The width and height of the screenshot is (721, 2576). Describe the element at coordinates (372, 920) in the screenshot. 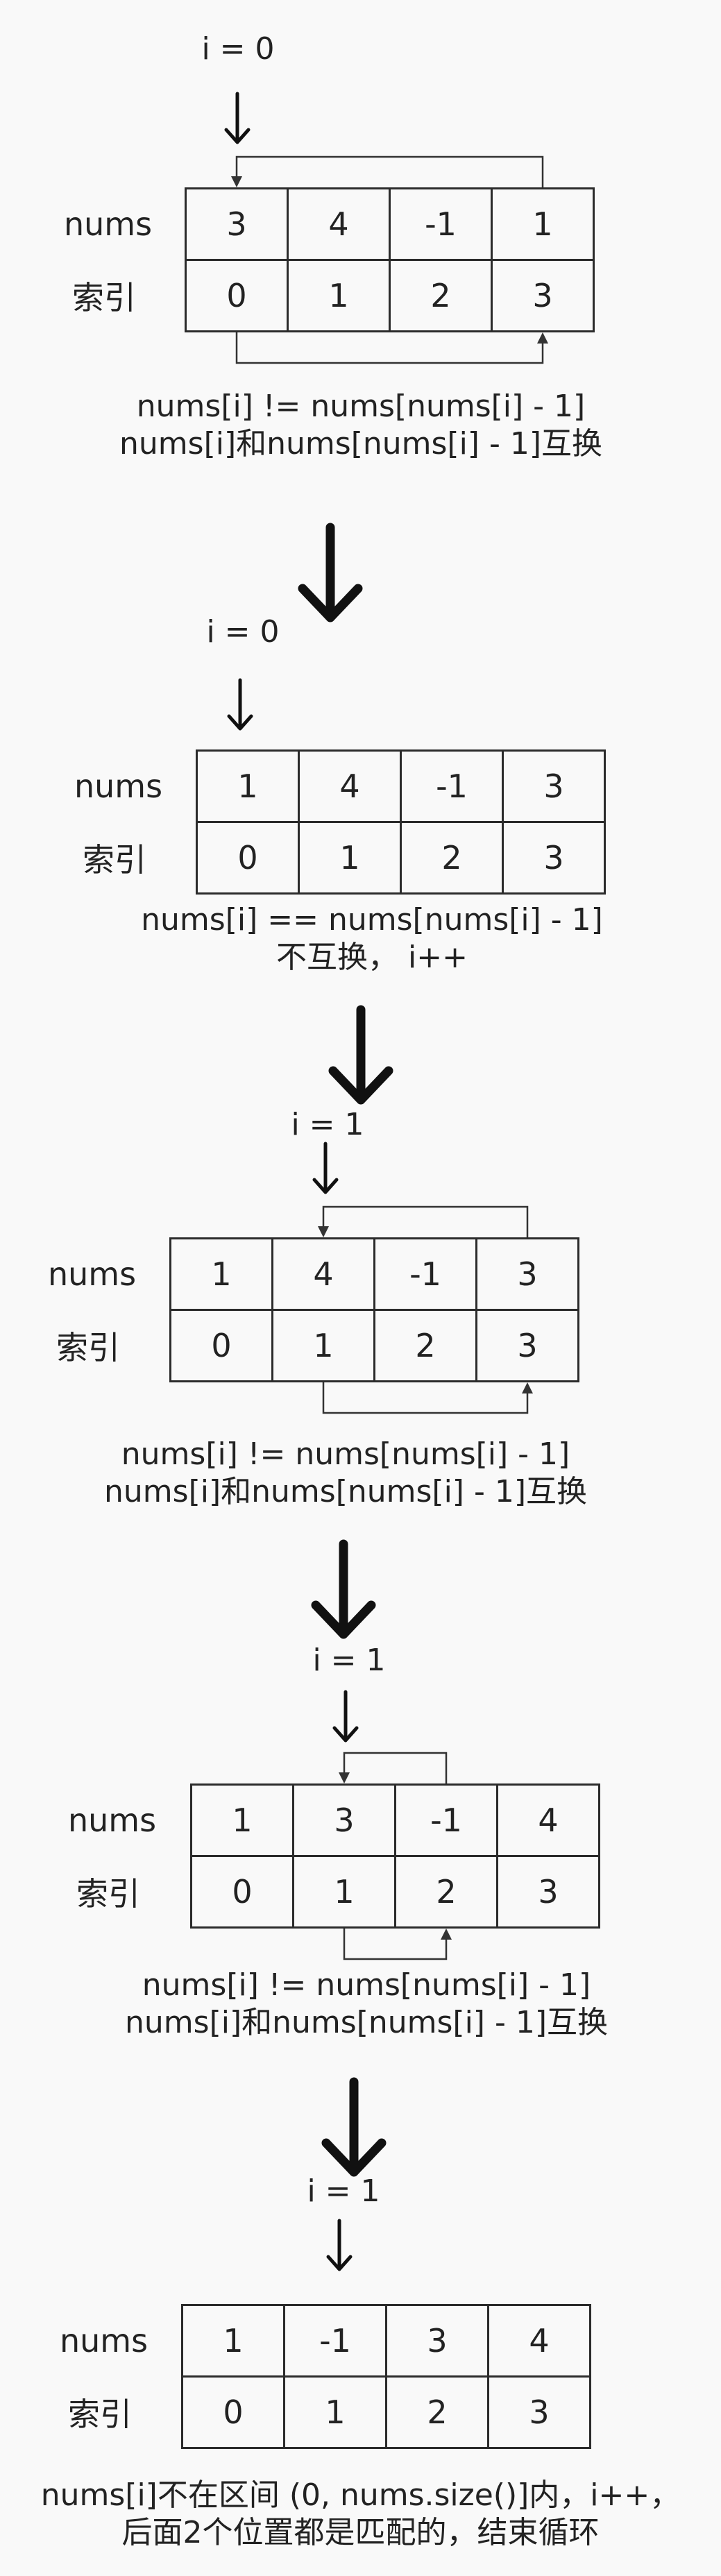

I see `step-note-line1: nums[i] == nums[nums[i] - 1]` at that location.